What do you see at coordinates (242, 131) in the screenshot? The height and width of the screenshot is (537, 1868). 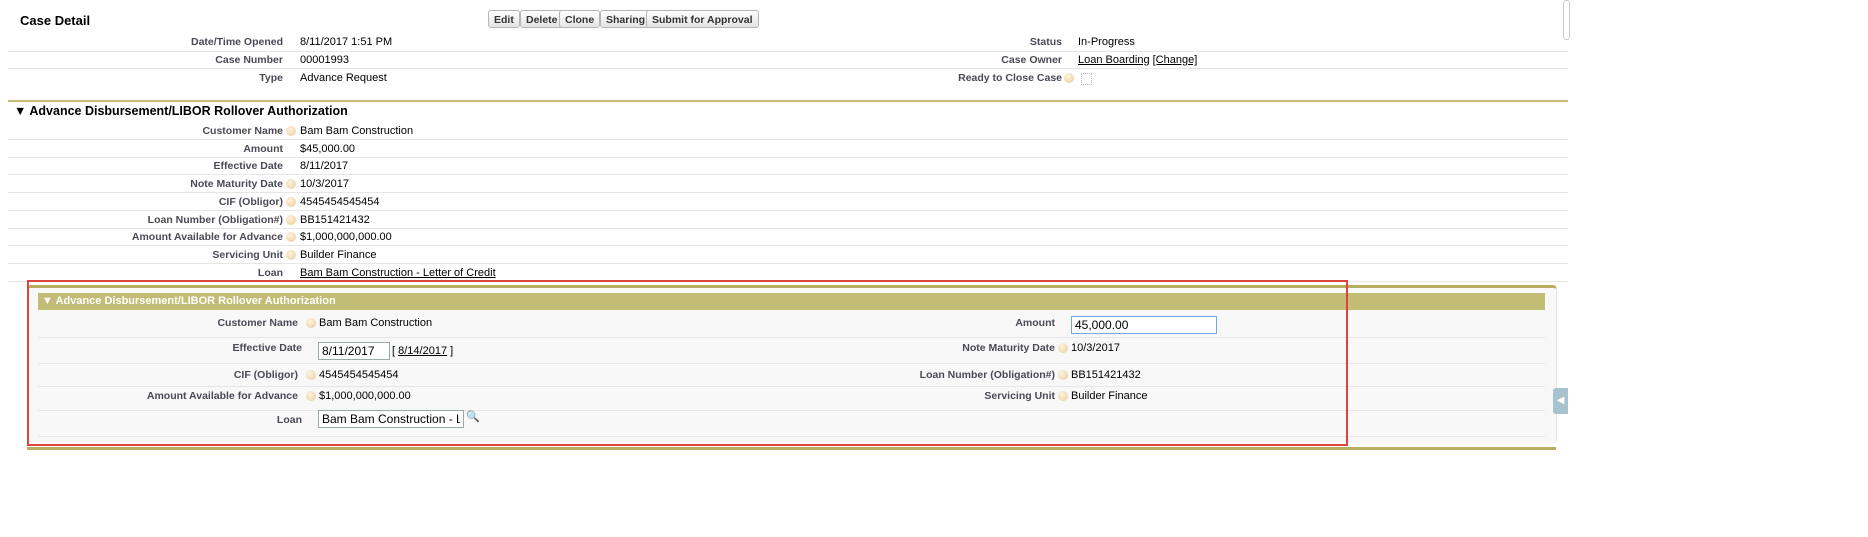 I see `field-label: Customer Name` at bounding box center [242, 131].